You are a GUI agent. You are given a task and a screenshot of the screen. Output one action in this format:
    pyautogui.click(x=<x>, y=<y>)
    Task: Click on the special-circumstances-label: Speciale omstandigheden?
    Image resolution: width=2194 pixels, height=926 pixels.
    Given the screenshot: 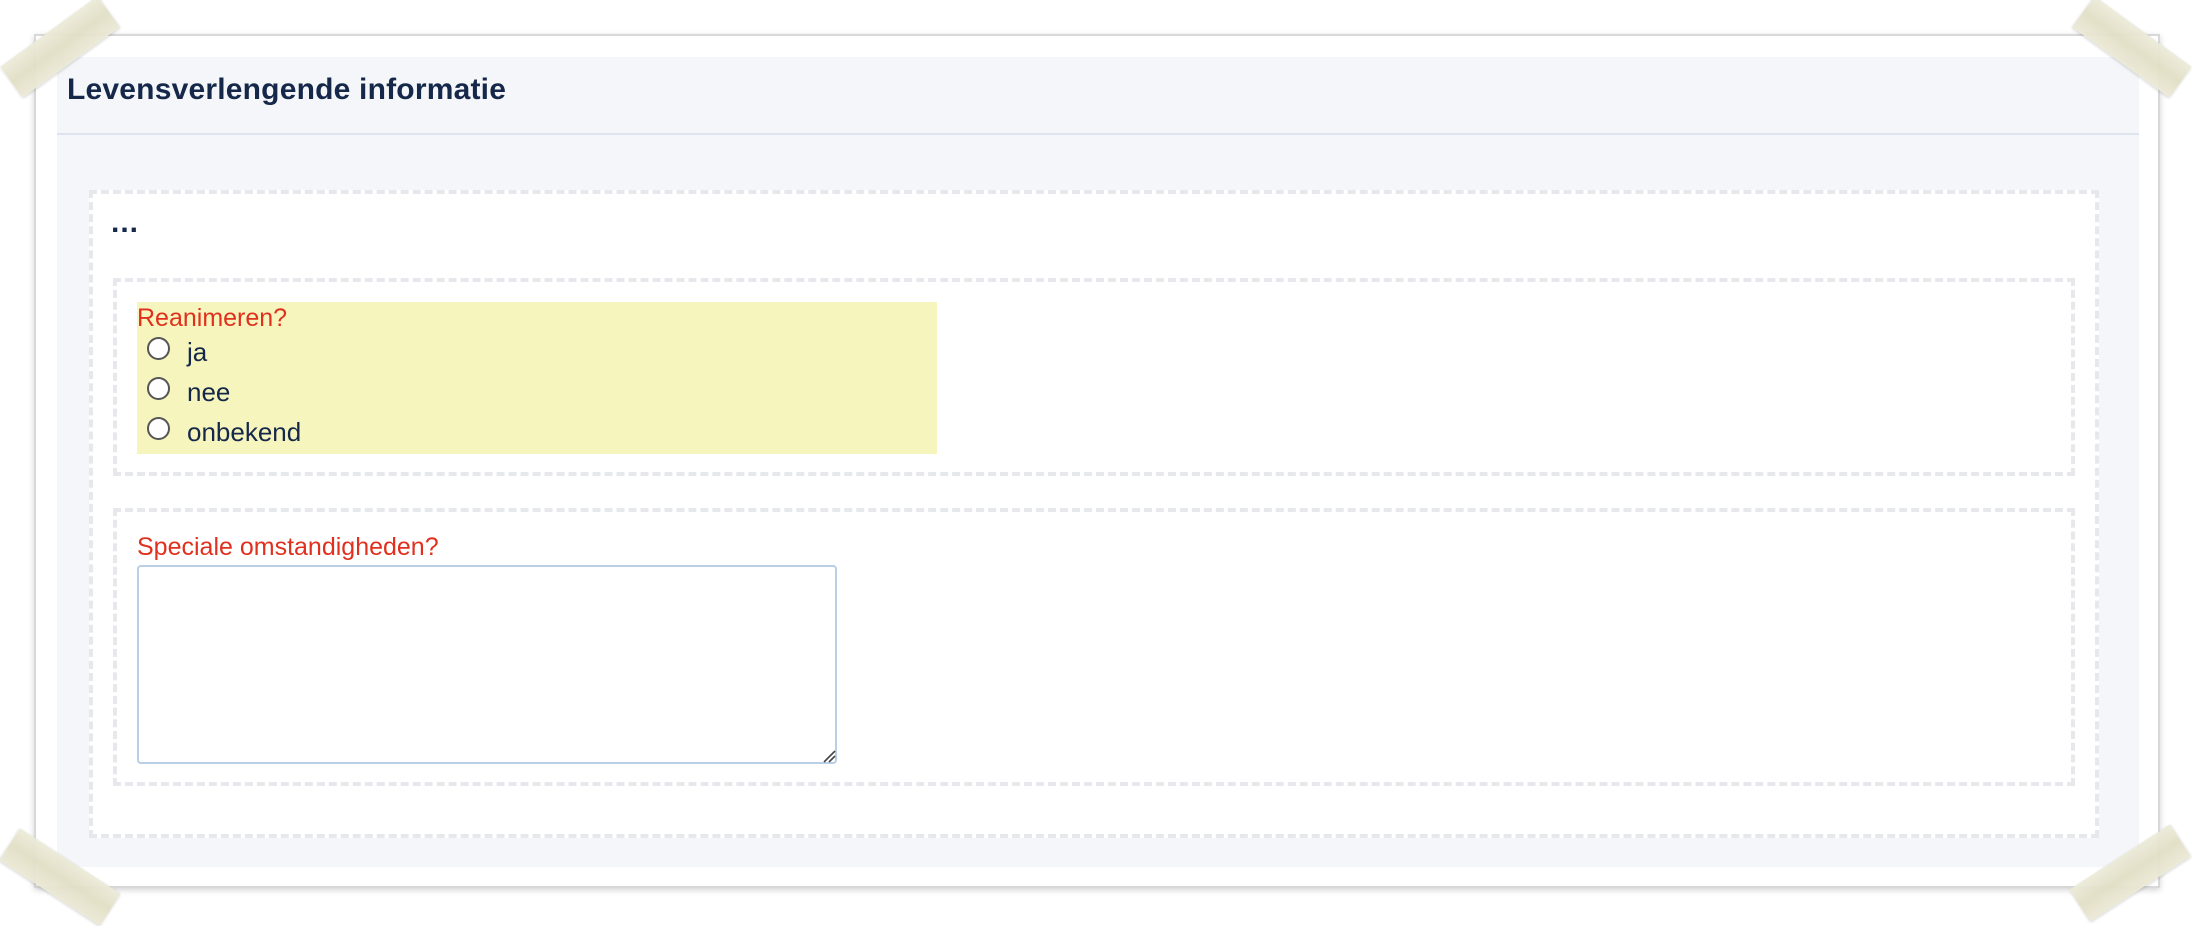 What is the action you would take?
    pyautogui.click(x=288, y=547)
    